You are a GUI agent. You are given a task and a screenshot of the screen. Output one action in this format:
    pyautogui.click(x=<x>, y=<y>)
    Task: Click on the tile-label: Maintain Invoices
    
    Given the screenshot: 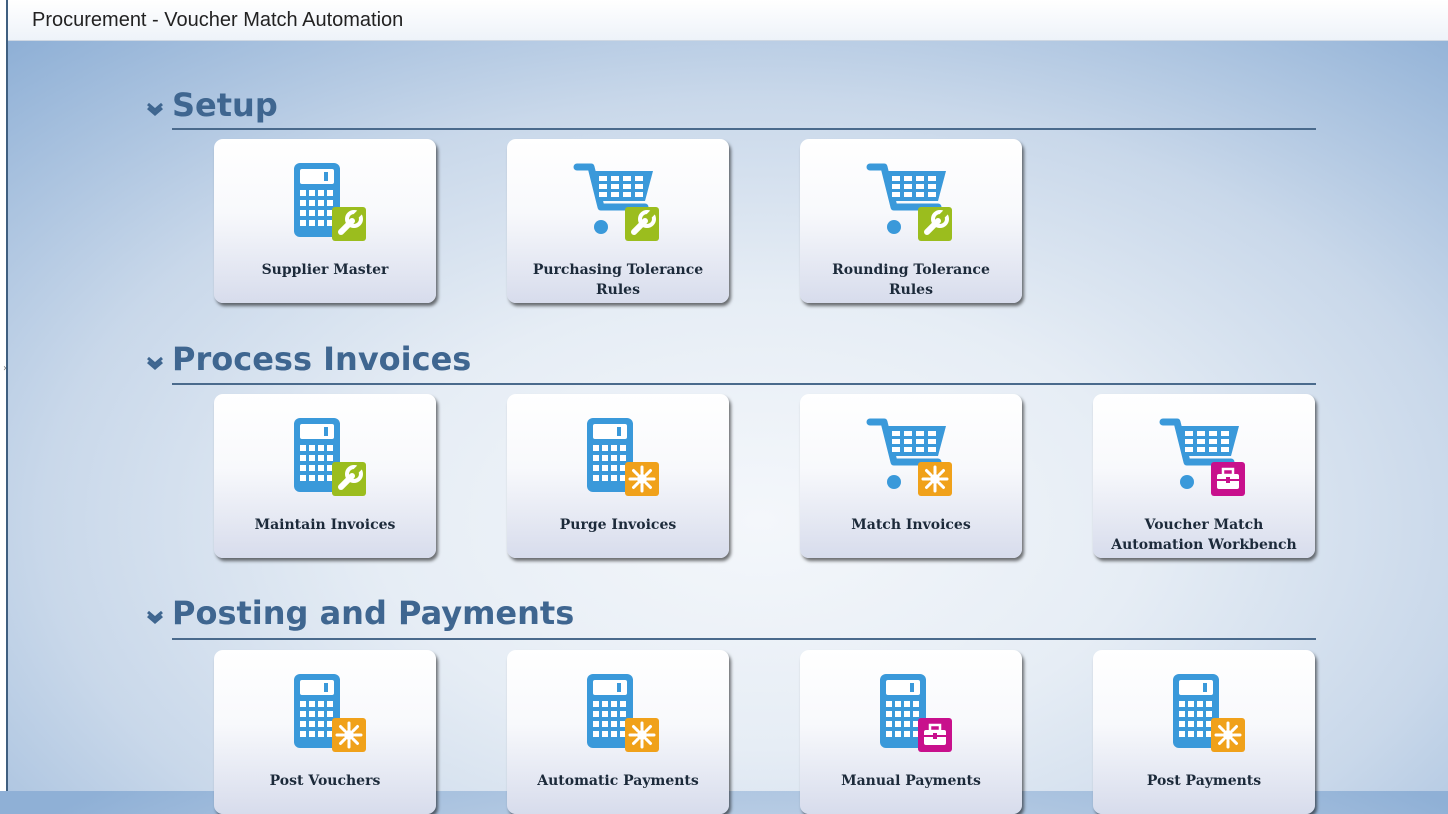 What is the action you would take?
    pyautogui.click(x=325, y=525)
    